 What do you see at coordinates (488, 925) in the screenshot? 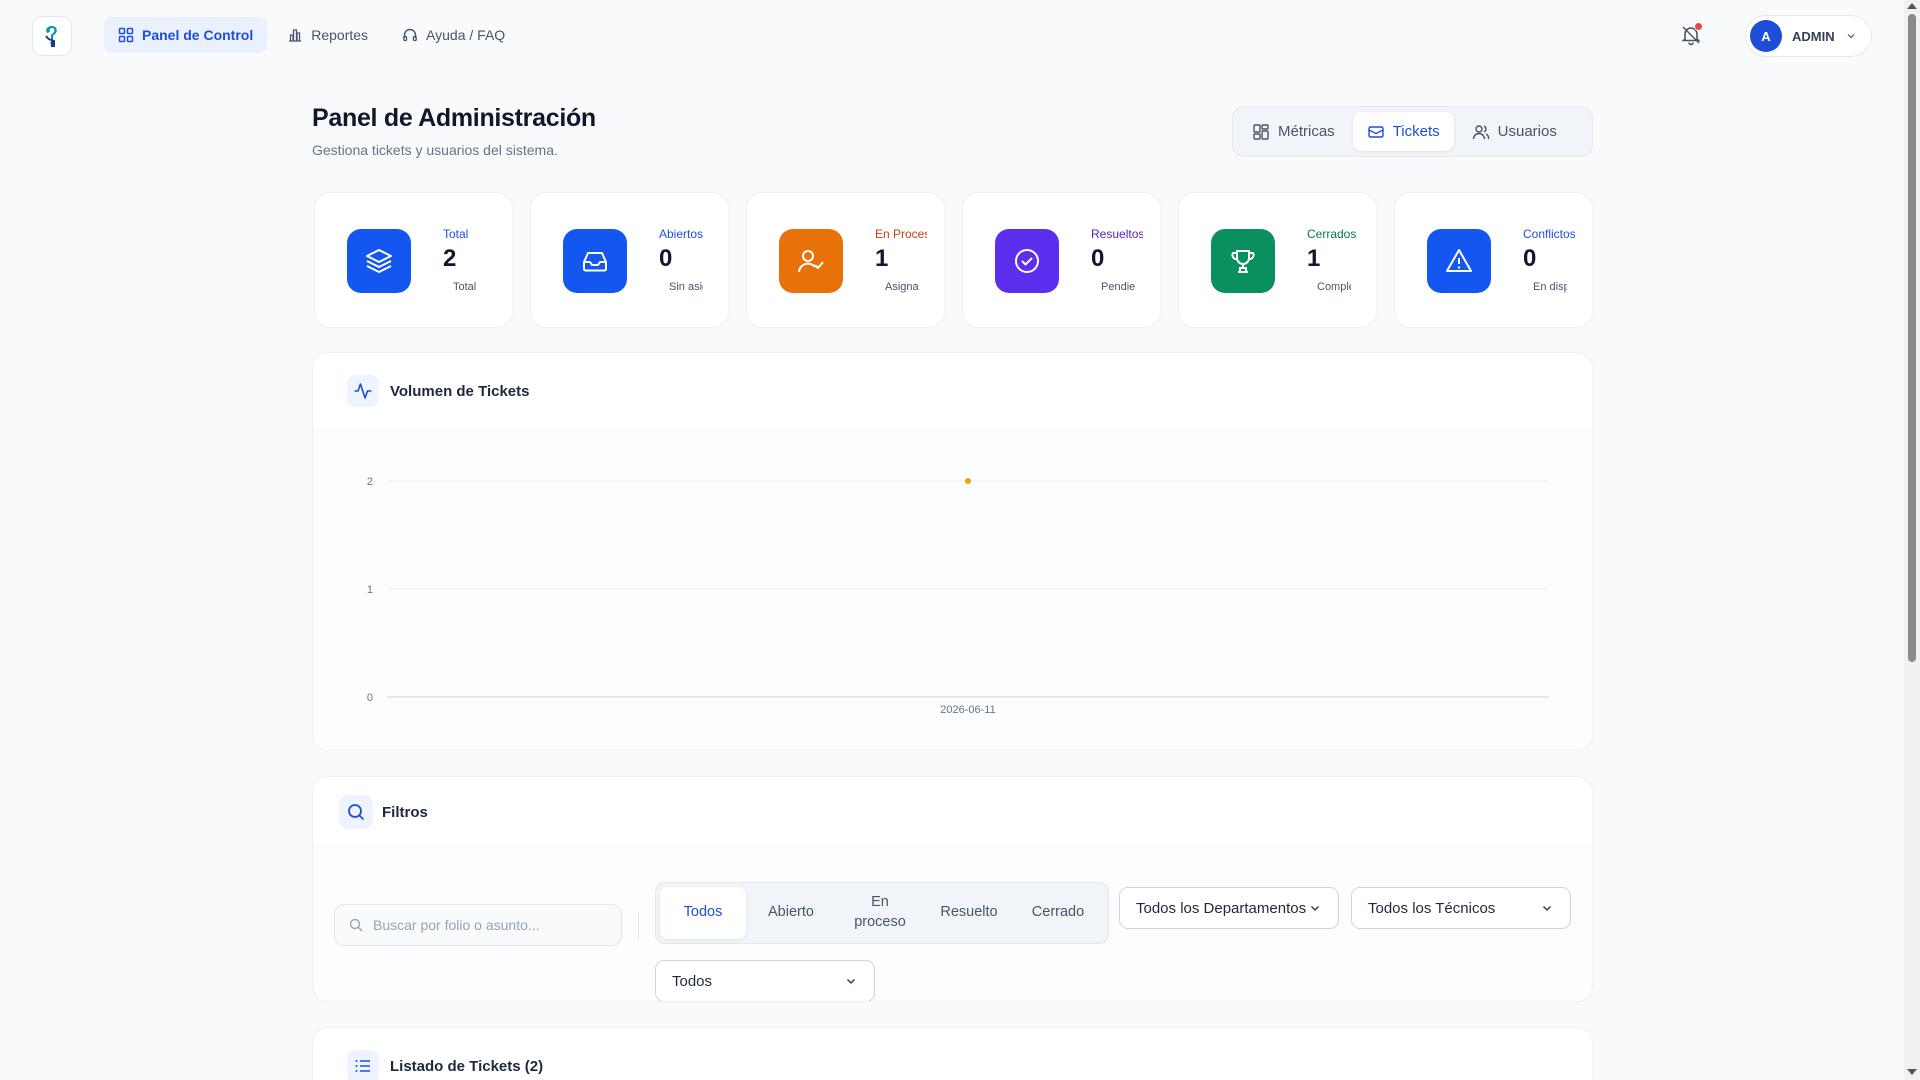
I see `search-input` at bounding box center [488, 925].